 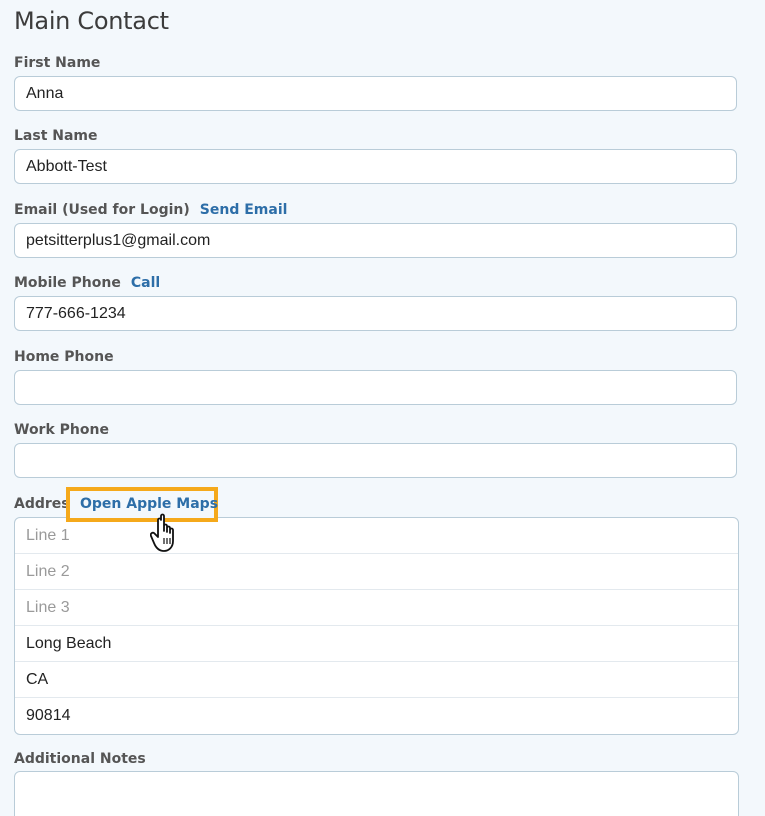 What do you see at coordinates (80, 759) in the screenshot?
I see `additional-notes-label: Additional Notes` at bounding box center [80, 759].